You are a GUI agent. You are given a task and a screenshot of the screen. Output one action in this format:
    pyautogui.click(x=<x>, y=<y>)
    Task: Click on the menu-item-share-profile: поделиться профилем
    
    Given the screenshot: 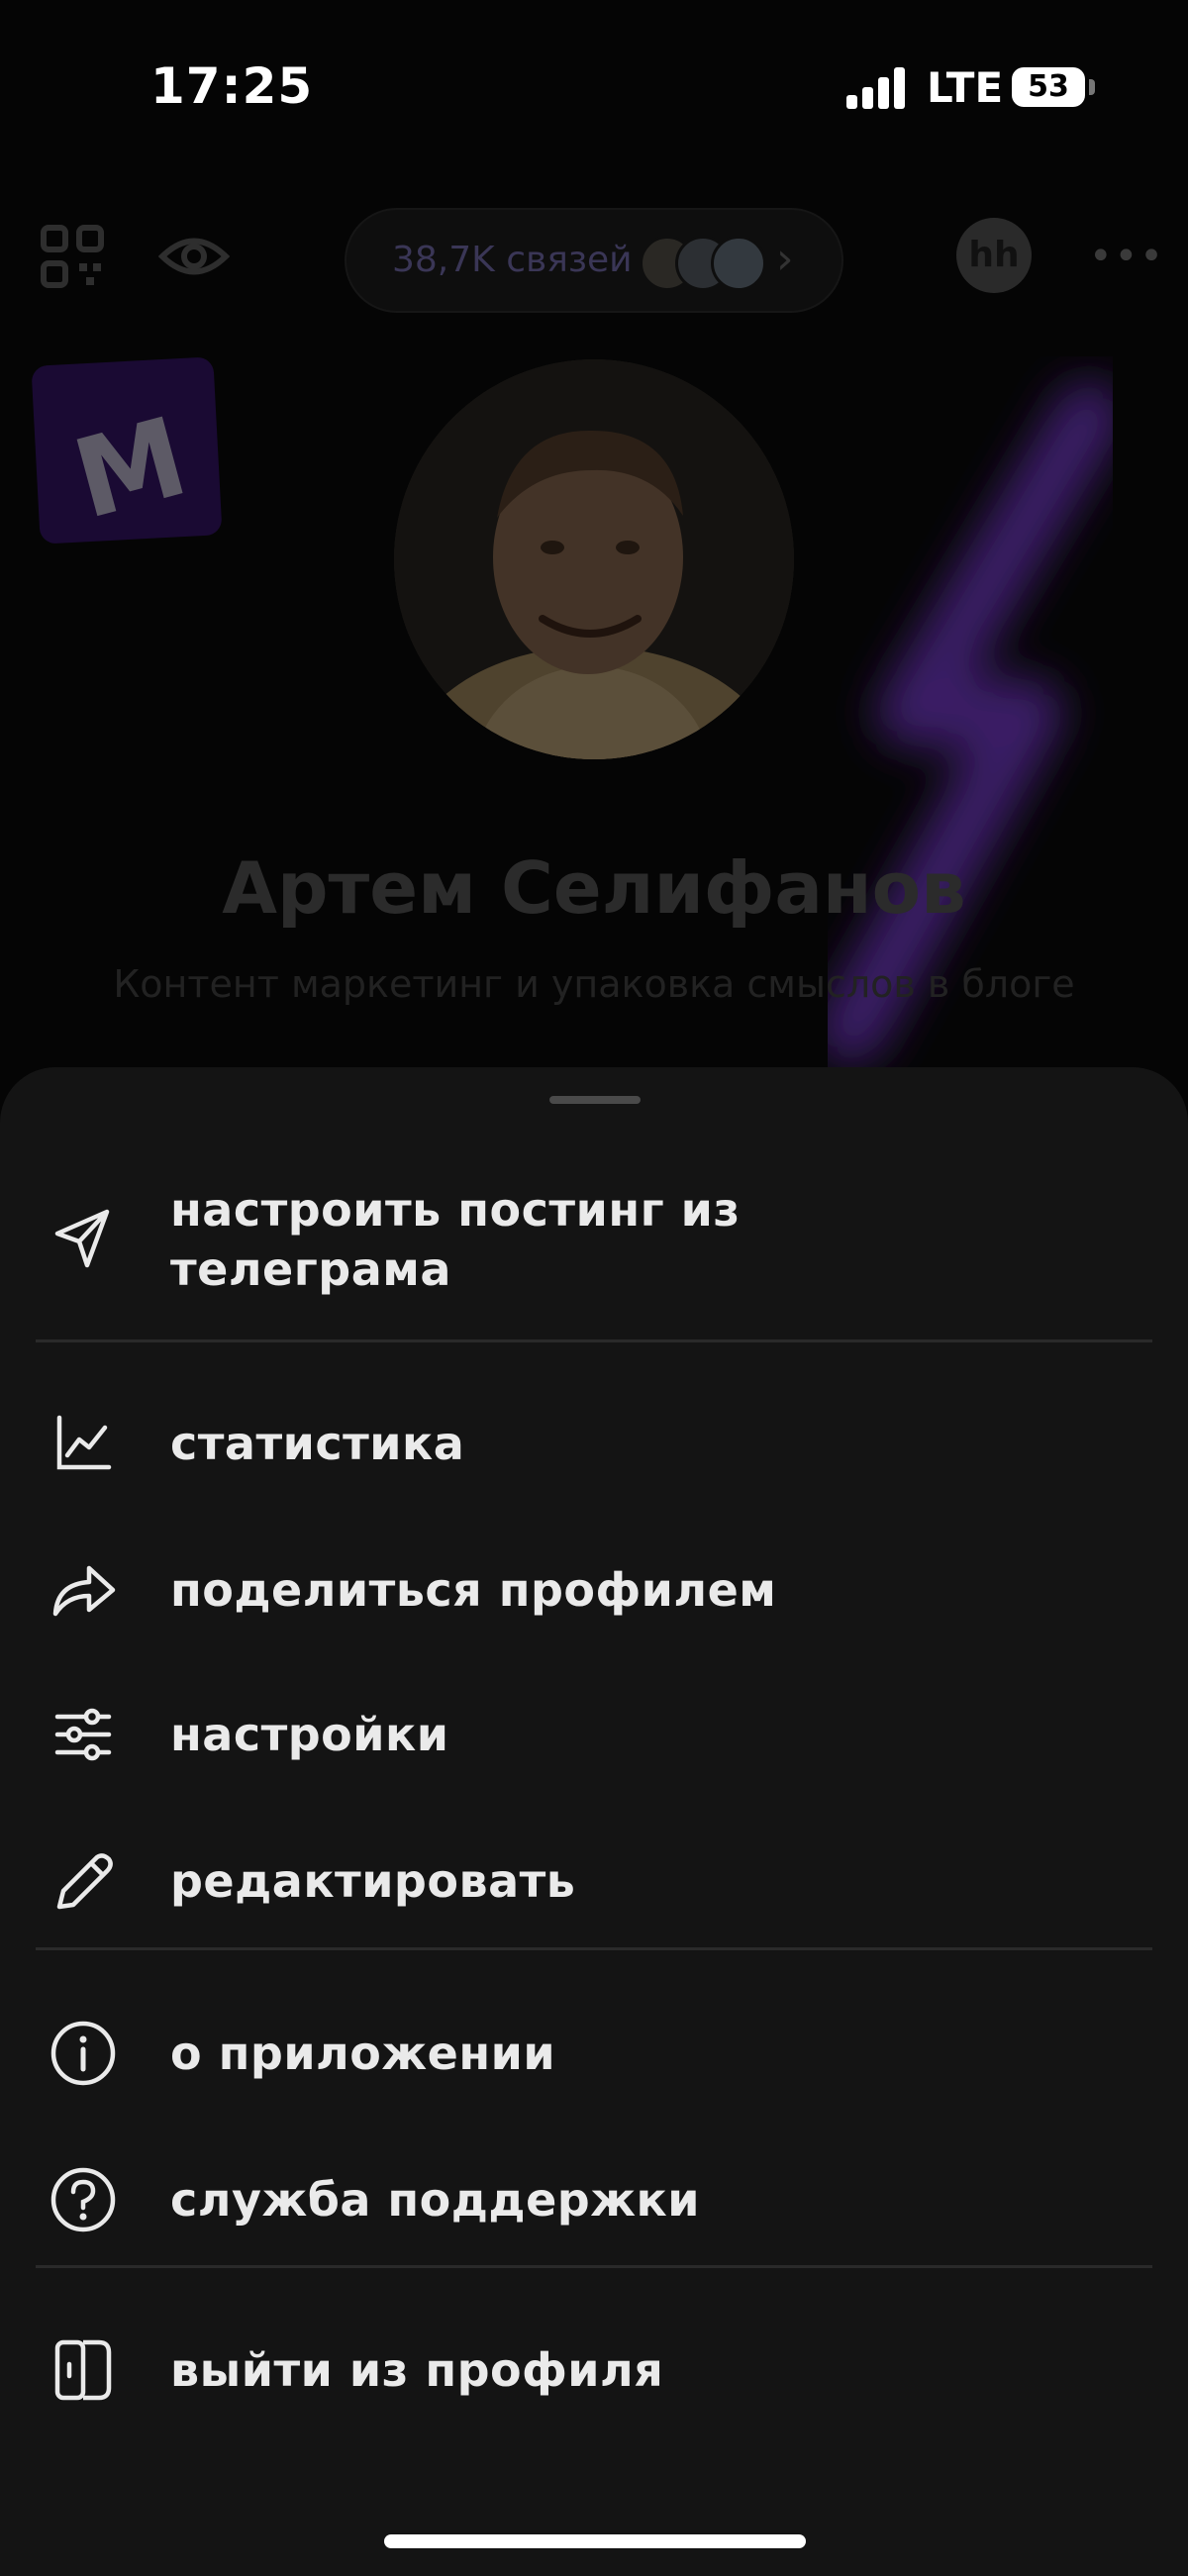 What is the action you would take?
    pyautogui.click(x=594, y=1590)
    